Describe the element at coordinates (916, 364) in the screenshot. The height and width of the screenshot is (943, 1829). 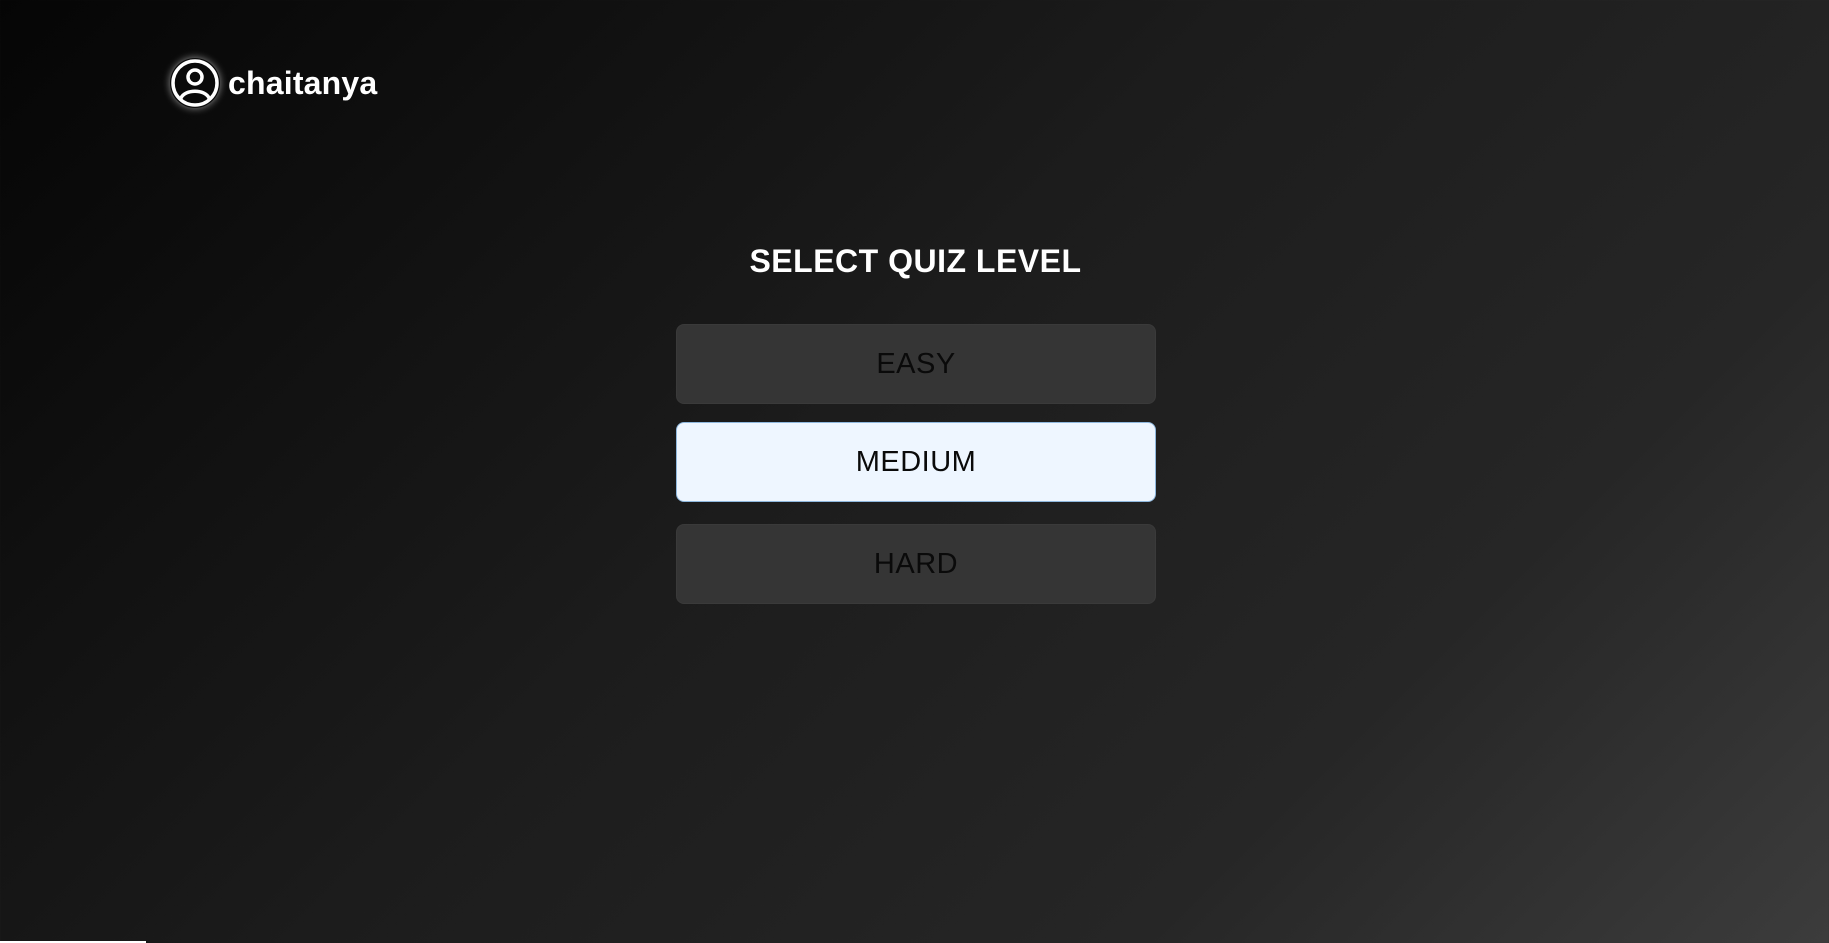
I see `level-easy-button: EASY` at that location.